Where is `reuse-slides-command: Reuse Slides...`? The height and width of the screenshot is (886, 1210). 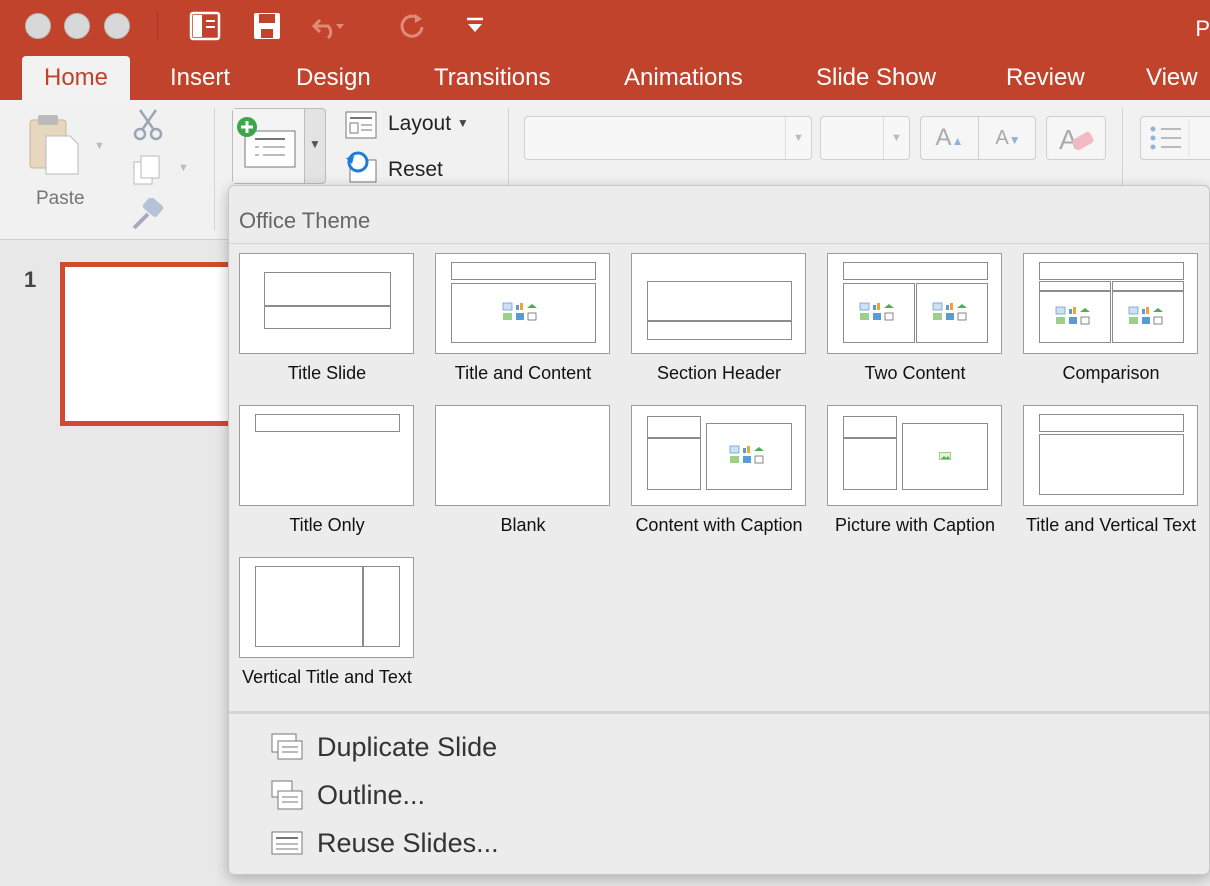 reuse-slides-command: Reuse Slides... is located at coordinates (469, 843).